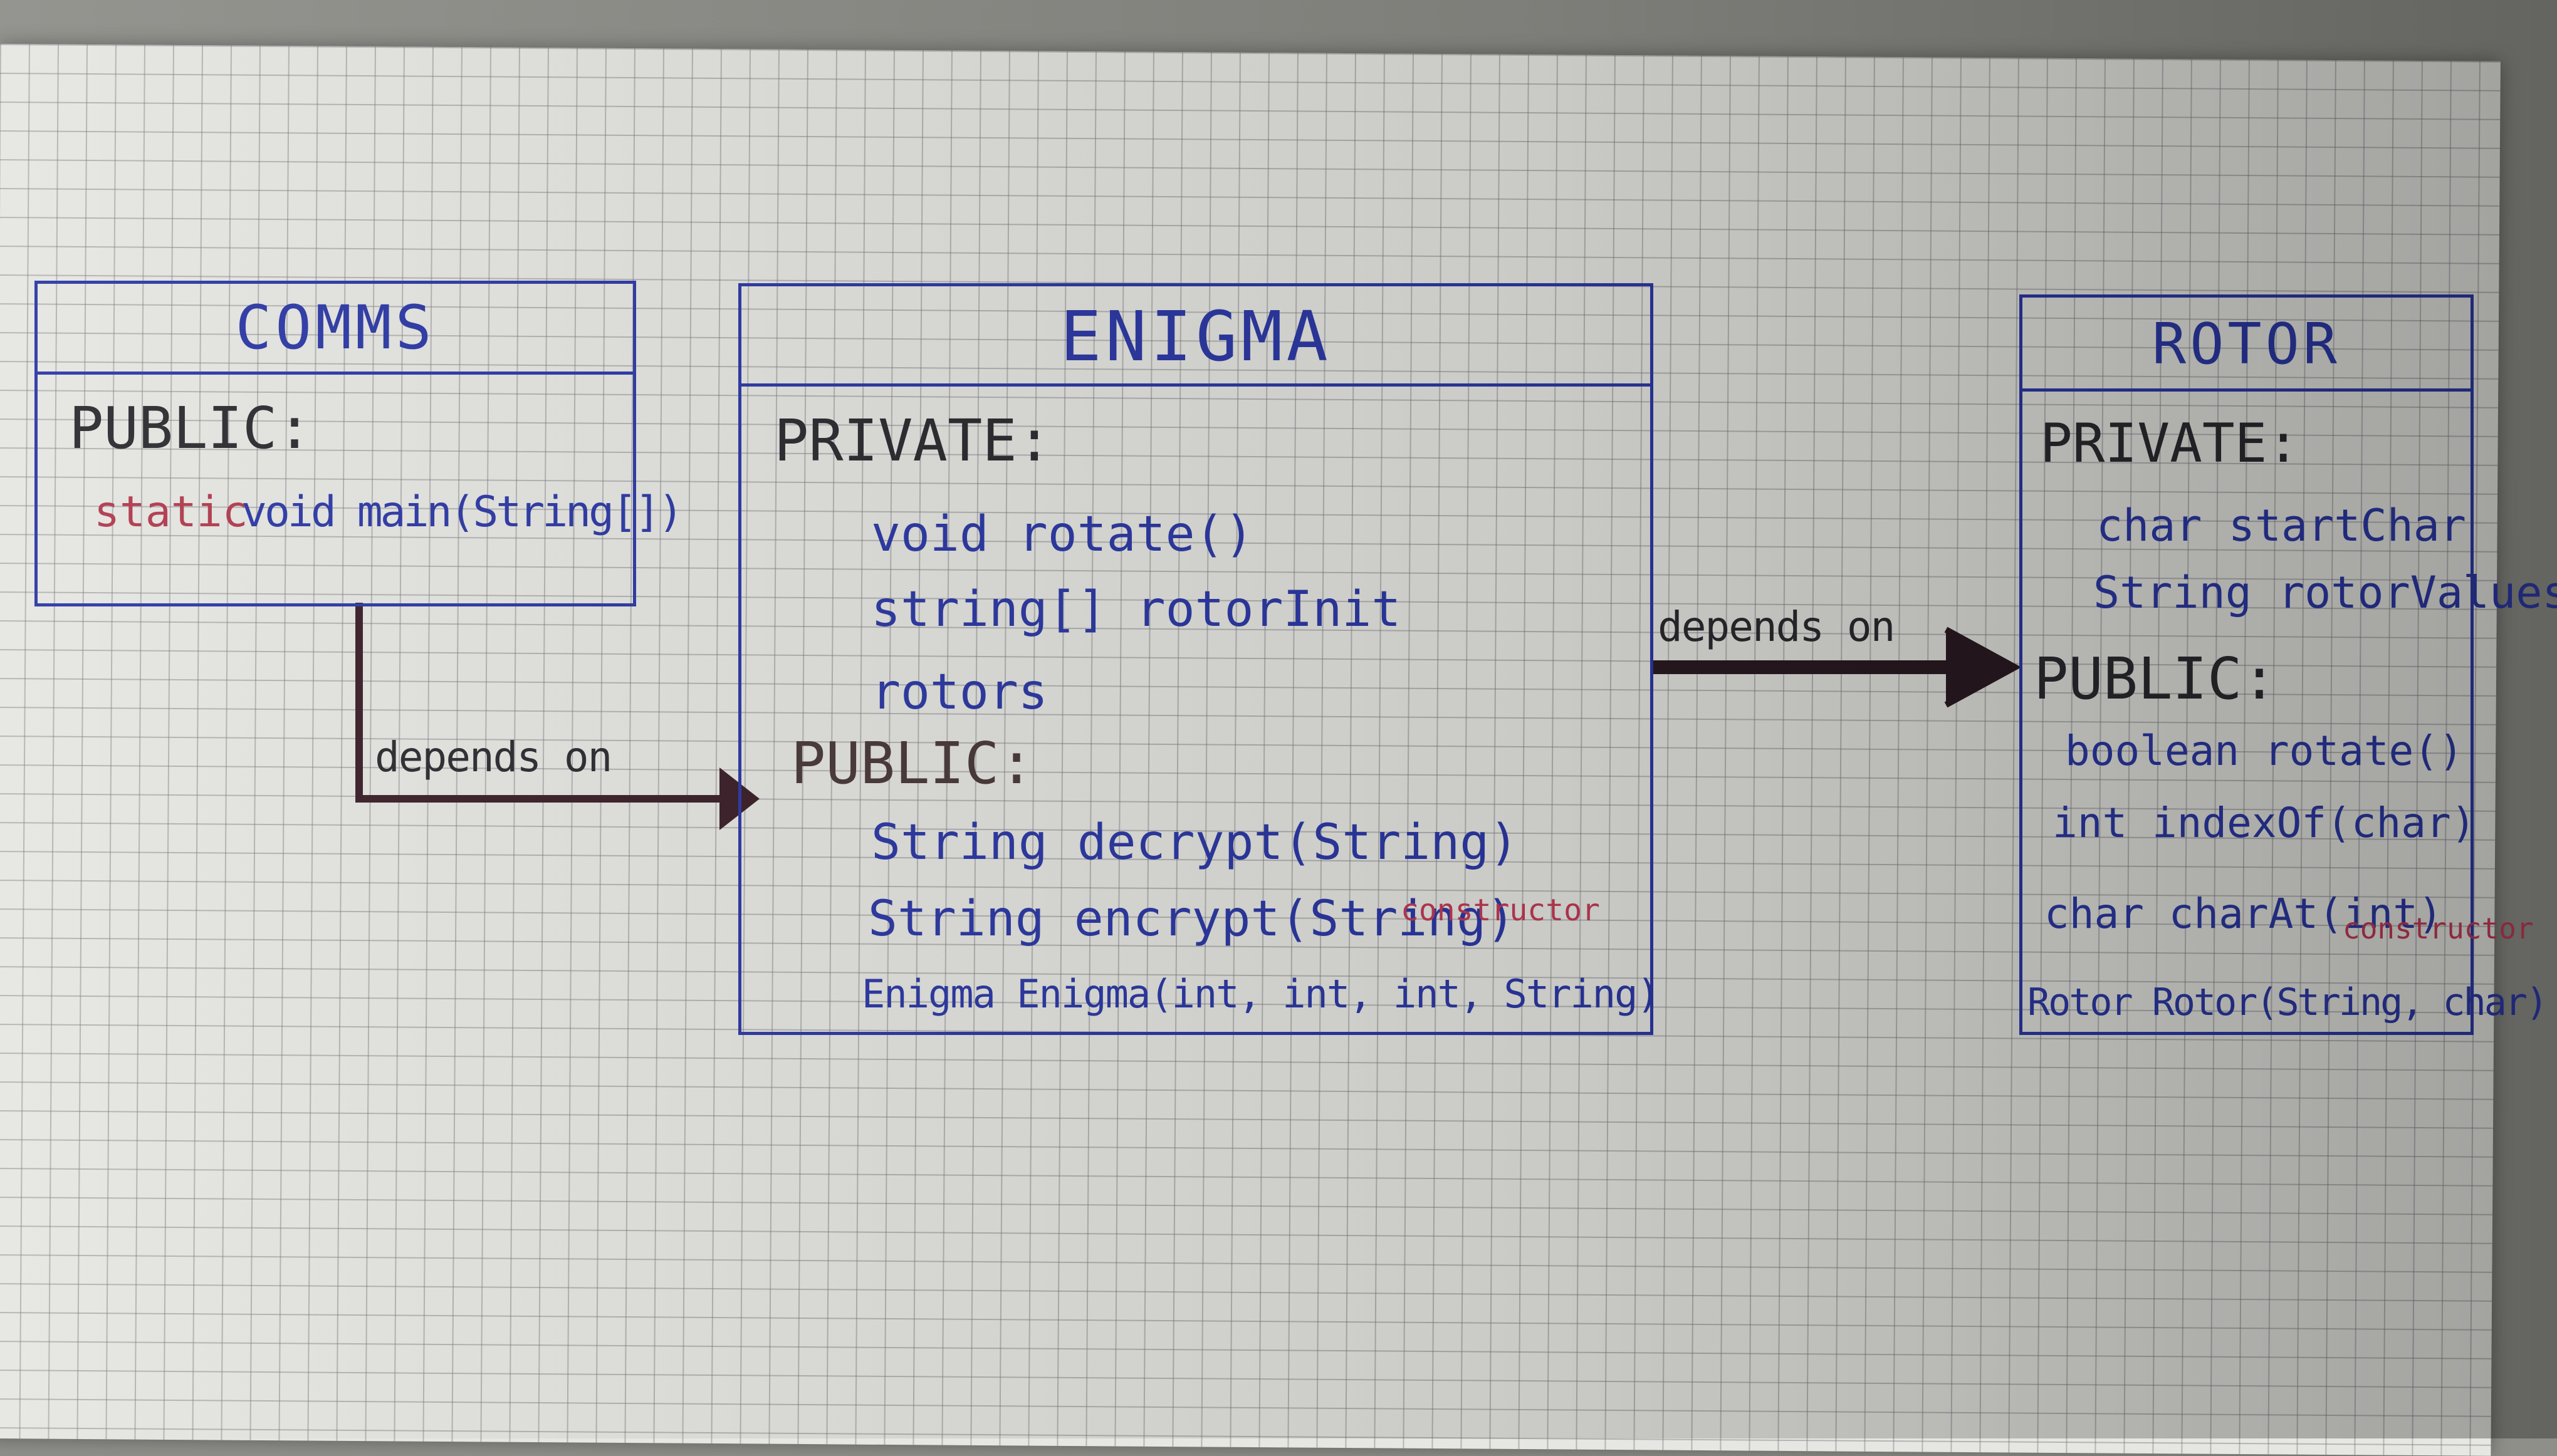  What do you see at coordinates (913, 441) in the screenshot?
I see `enigma-private-label: PRIVATE:` at bounding box center [913, 441].